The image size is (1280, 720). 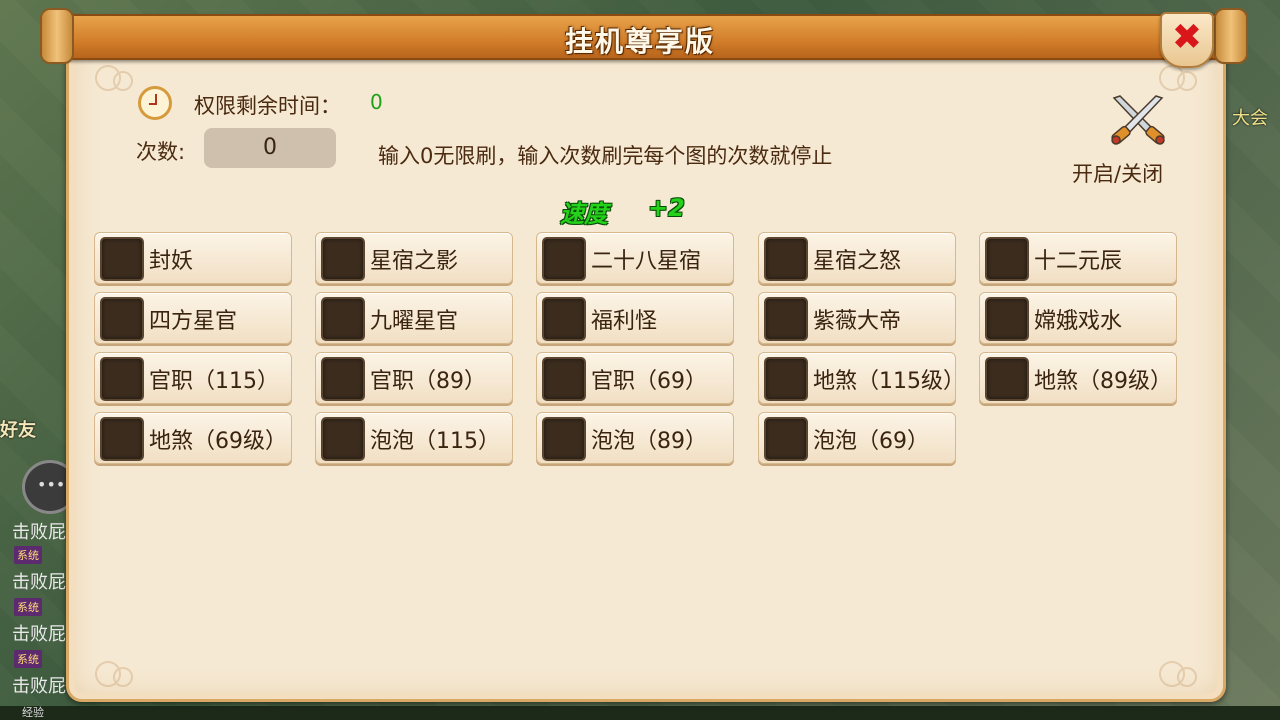 I want to click on map-option: 星宿之怒, so click(x=857, y=258).